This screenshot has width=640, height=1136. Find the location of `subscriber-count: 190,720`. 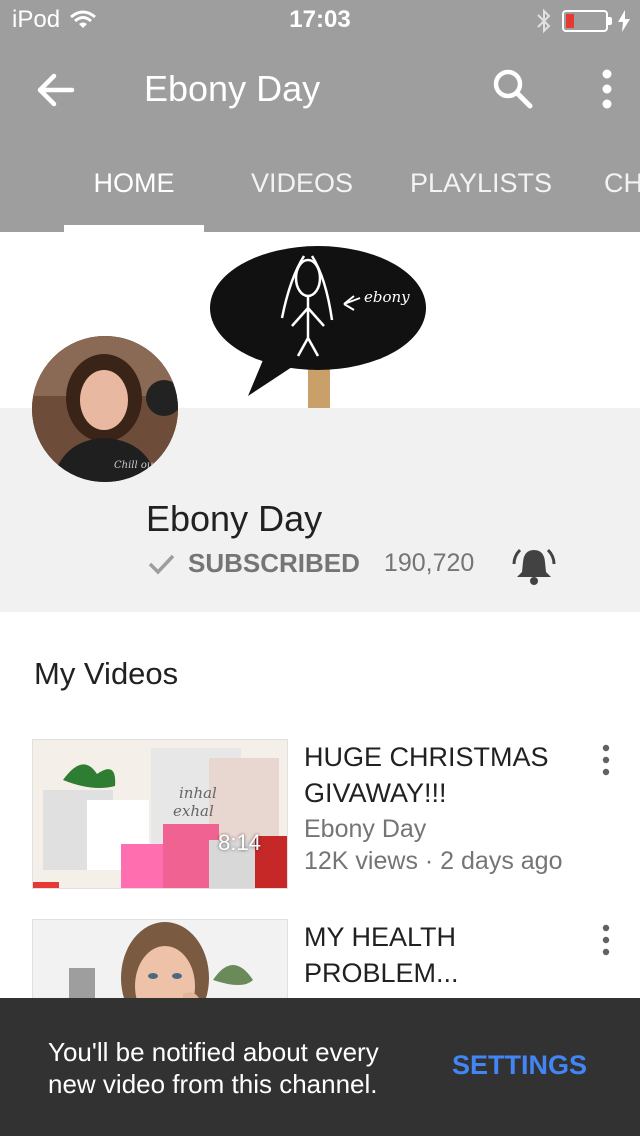

subscriber-count: 190,720 is located at coordinates (429, 563).